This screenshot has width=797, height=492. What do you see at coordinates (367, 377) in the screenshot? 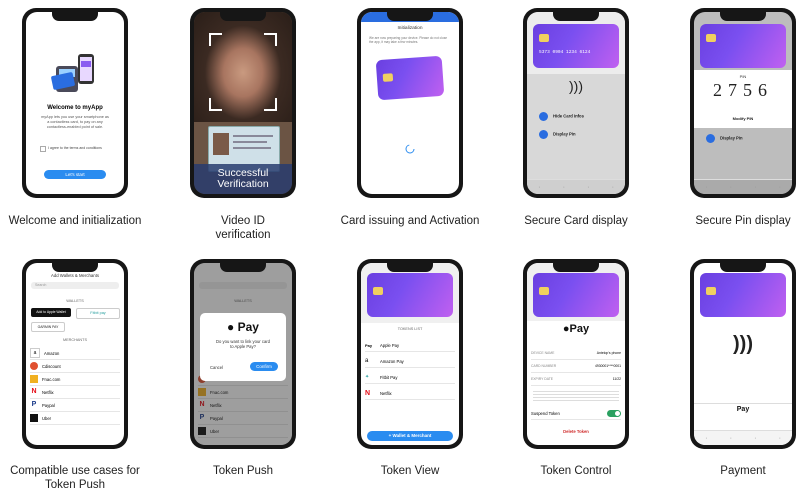
I see `fitbit-icon: ✦` at bounding box center [367, 377].